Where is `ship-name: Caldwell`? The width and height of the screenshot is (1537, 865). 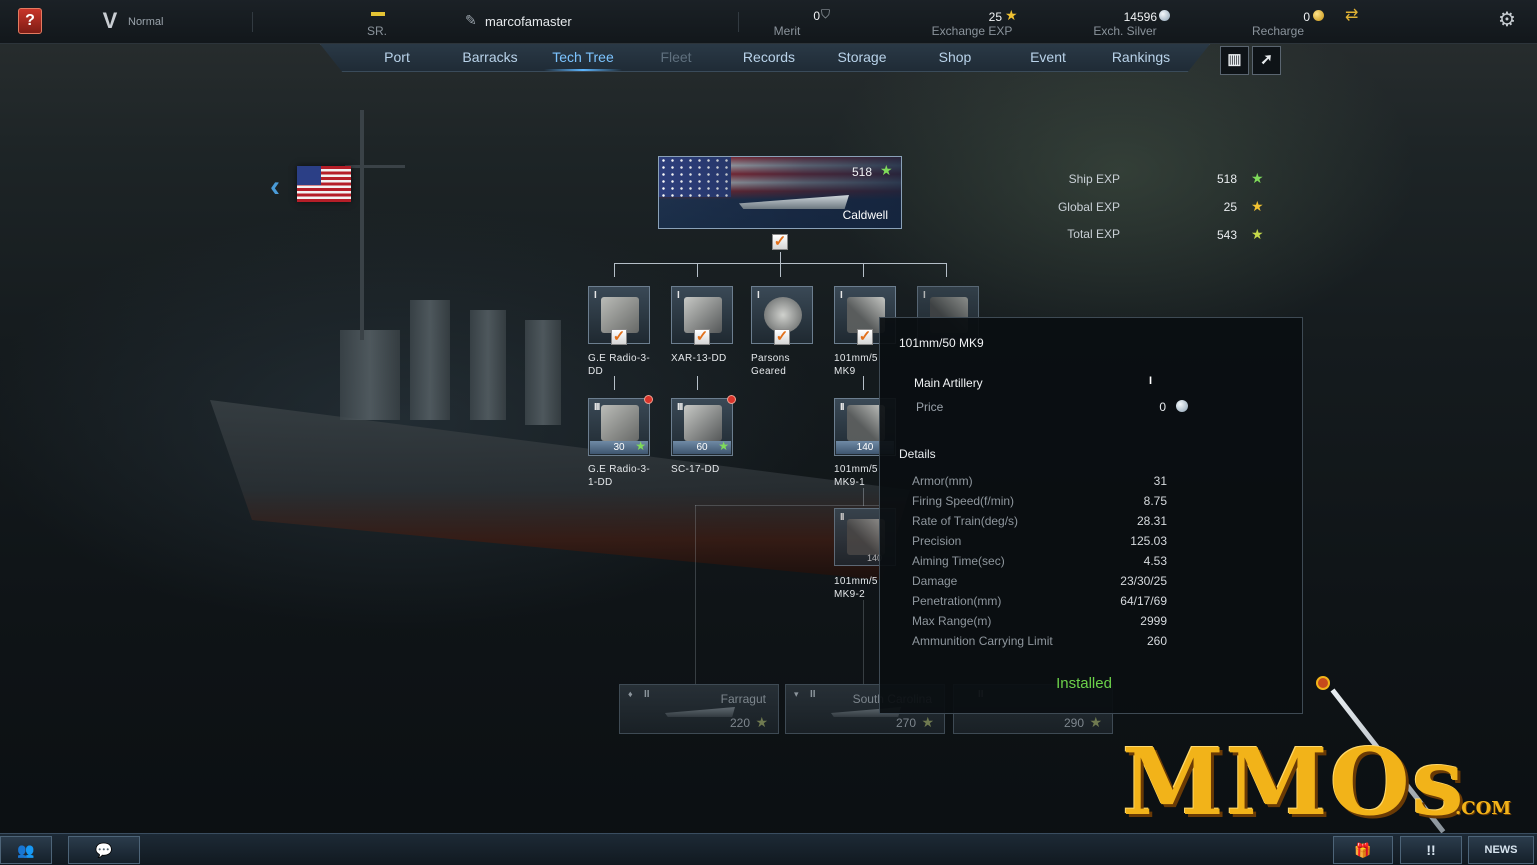
ship-name: Caldwell is located at coordinates (865, 215).